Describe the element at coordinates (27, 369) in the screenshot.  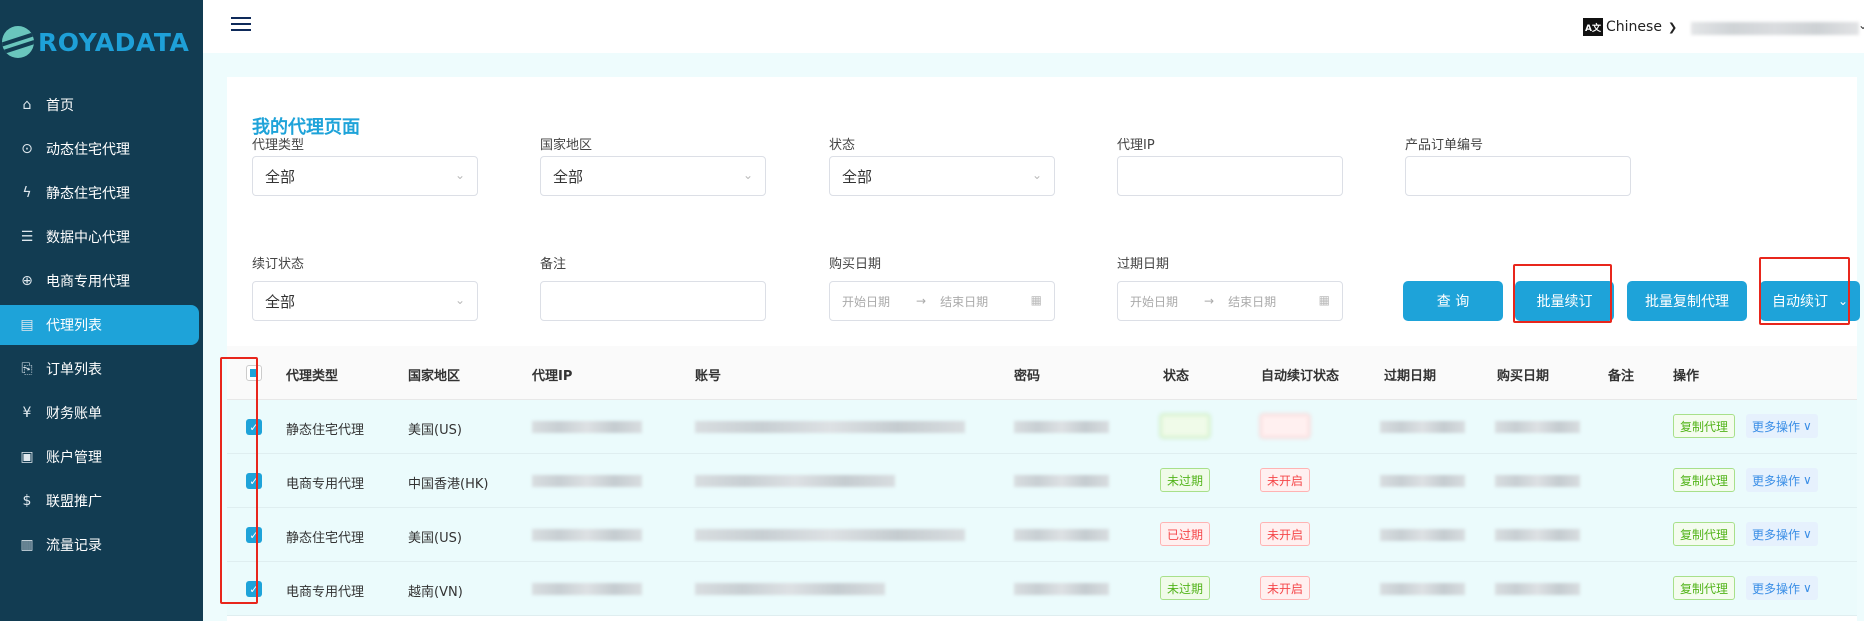
I see `document-search-icon: ⎘` at that location.